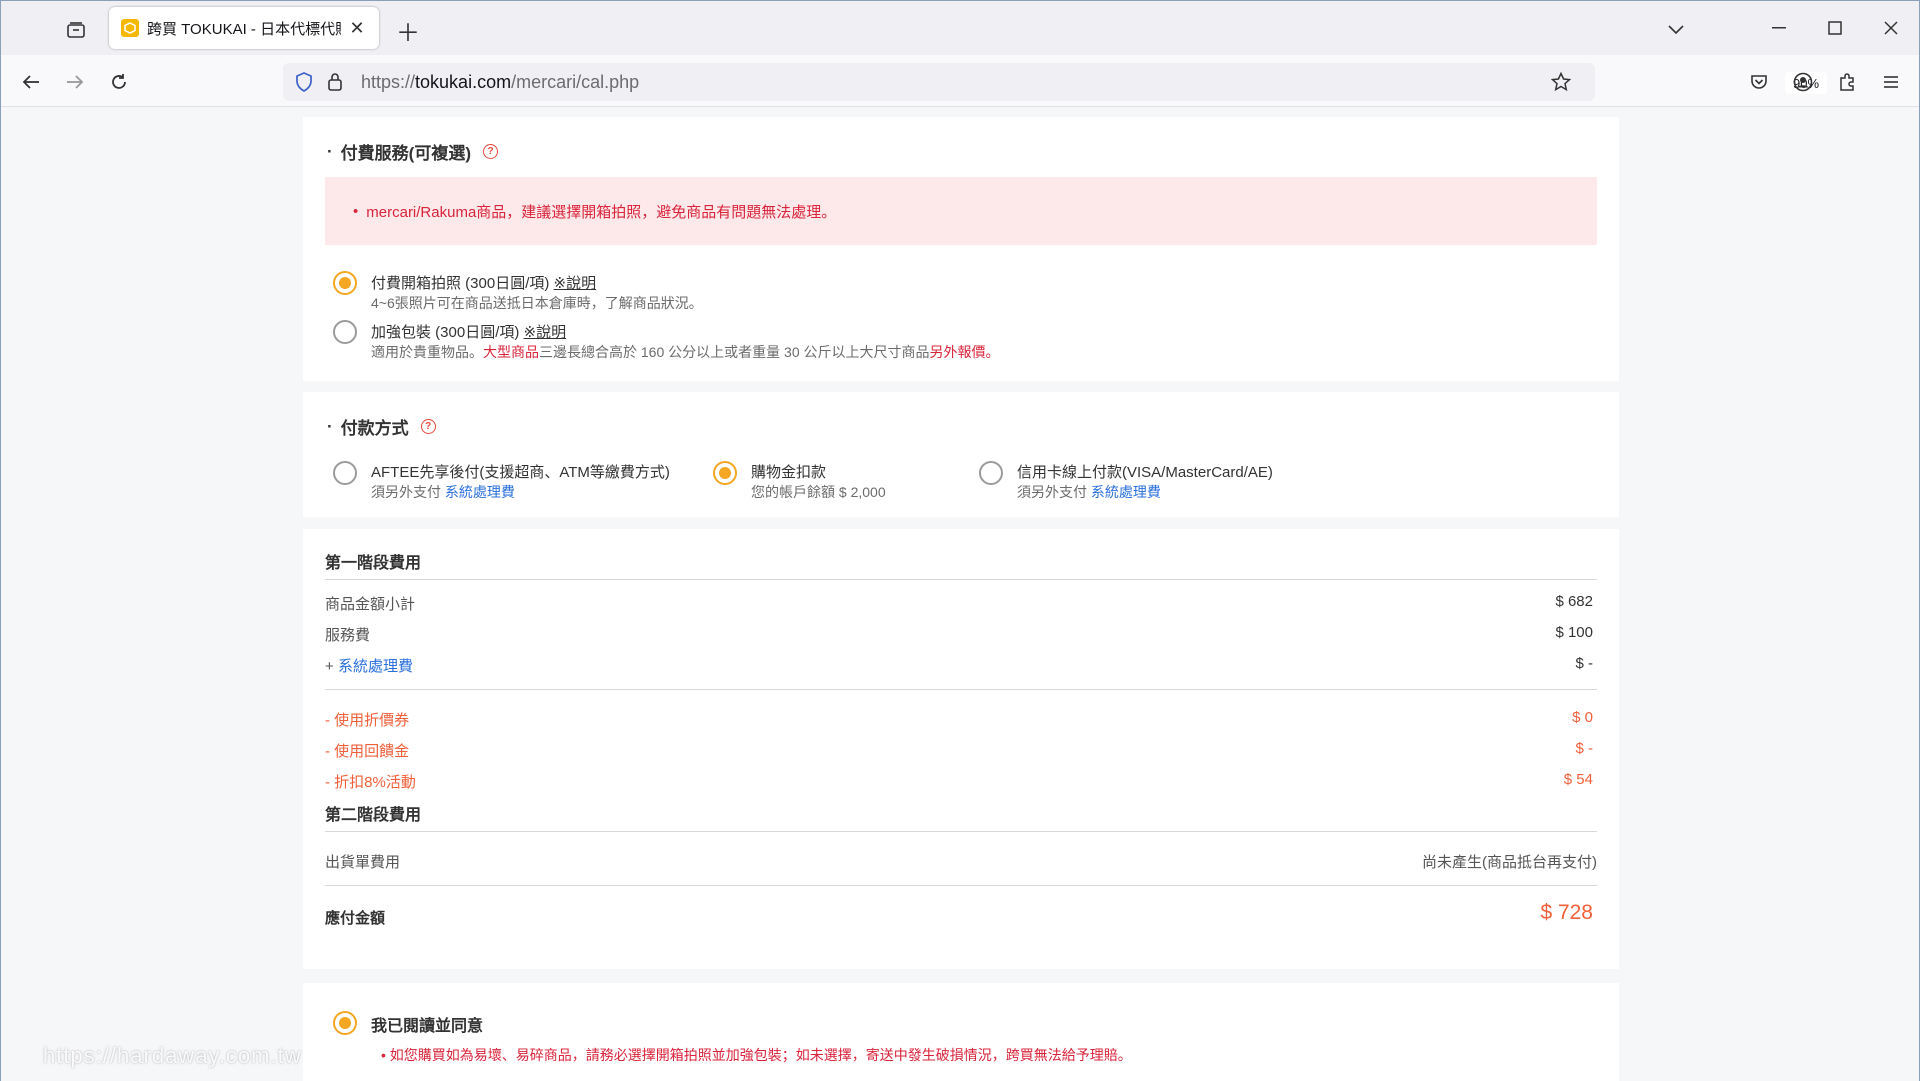  I want to click on reinforced-packaging-label: 加強包裝 (300日圓/項) ※說明, so click(468, 331).